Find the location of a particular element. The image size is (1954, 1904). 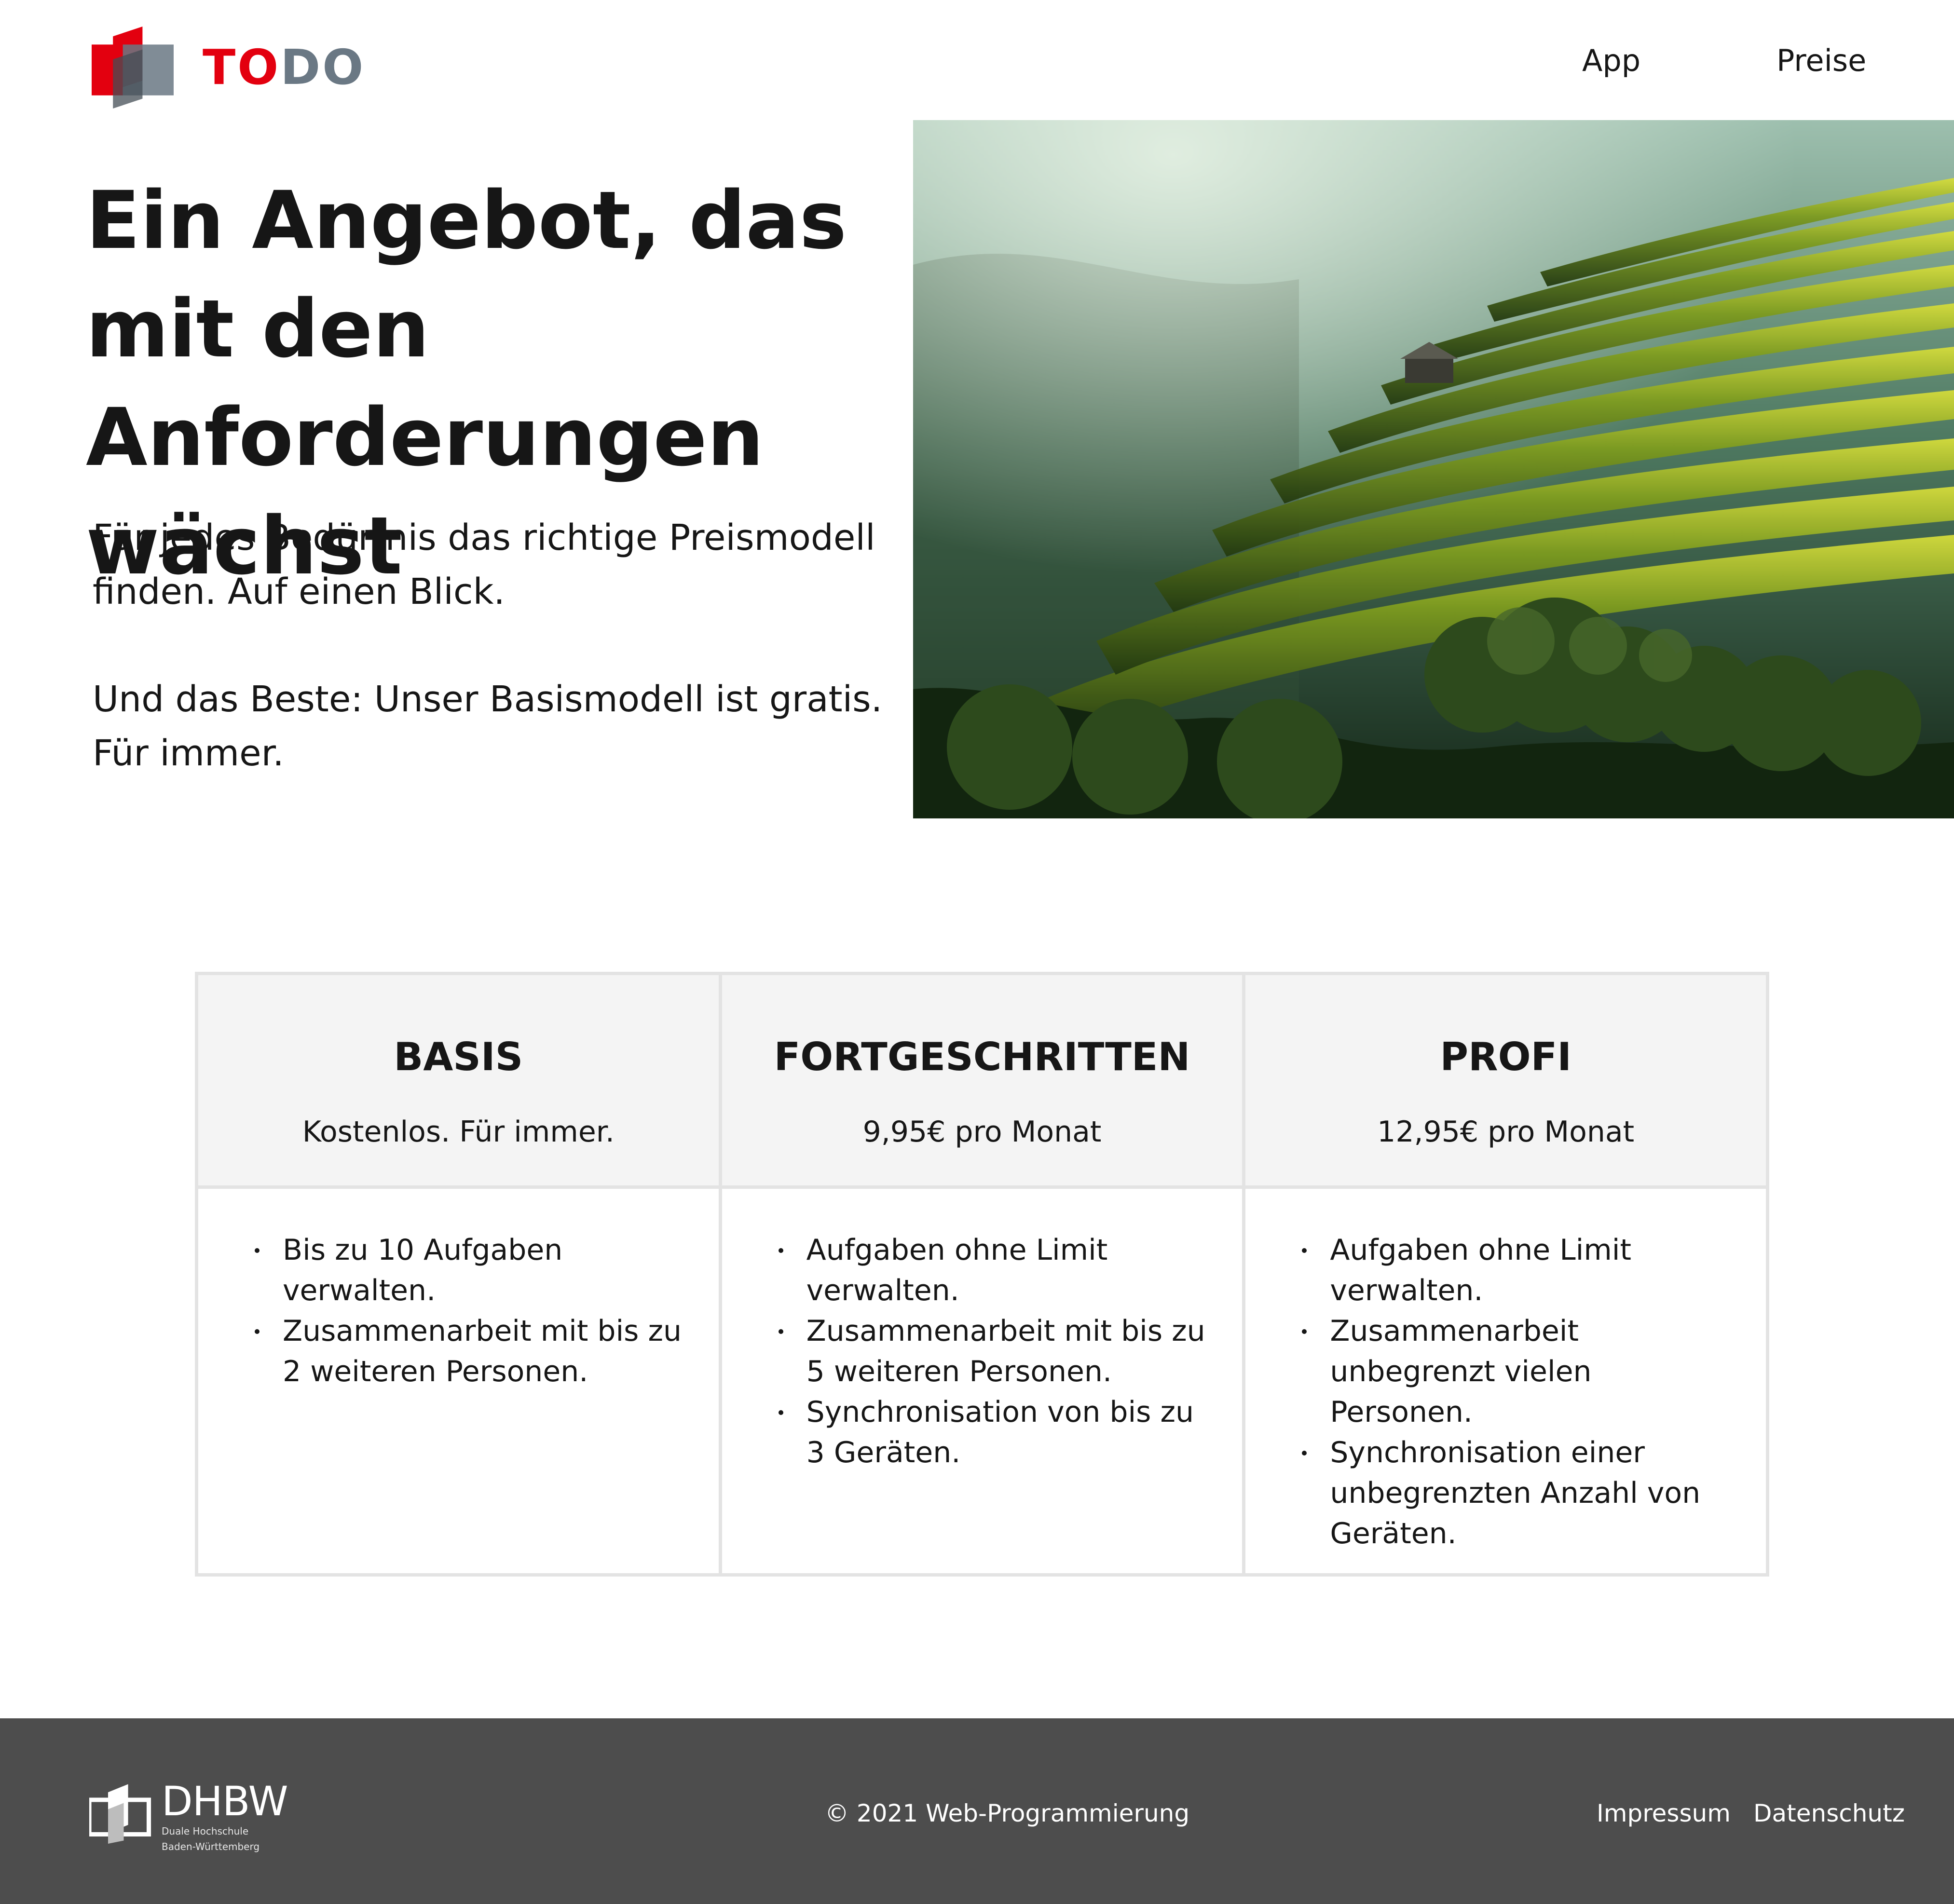

dhbw-logo-wordmark: DHBW Duale Hochschule Baden-Württemberg is located at coordinates (225, 1817).